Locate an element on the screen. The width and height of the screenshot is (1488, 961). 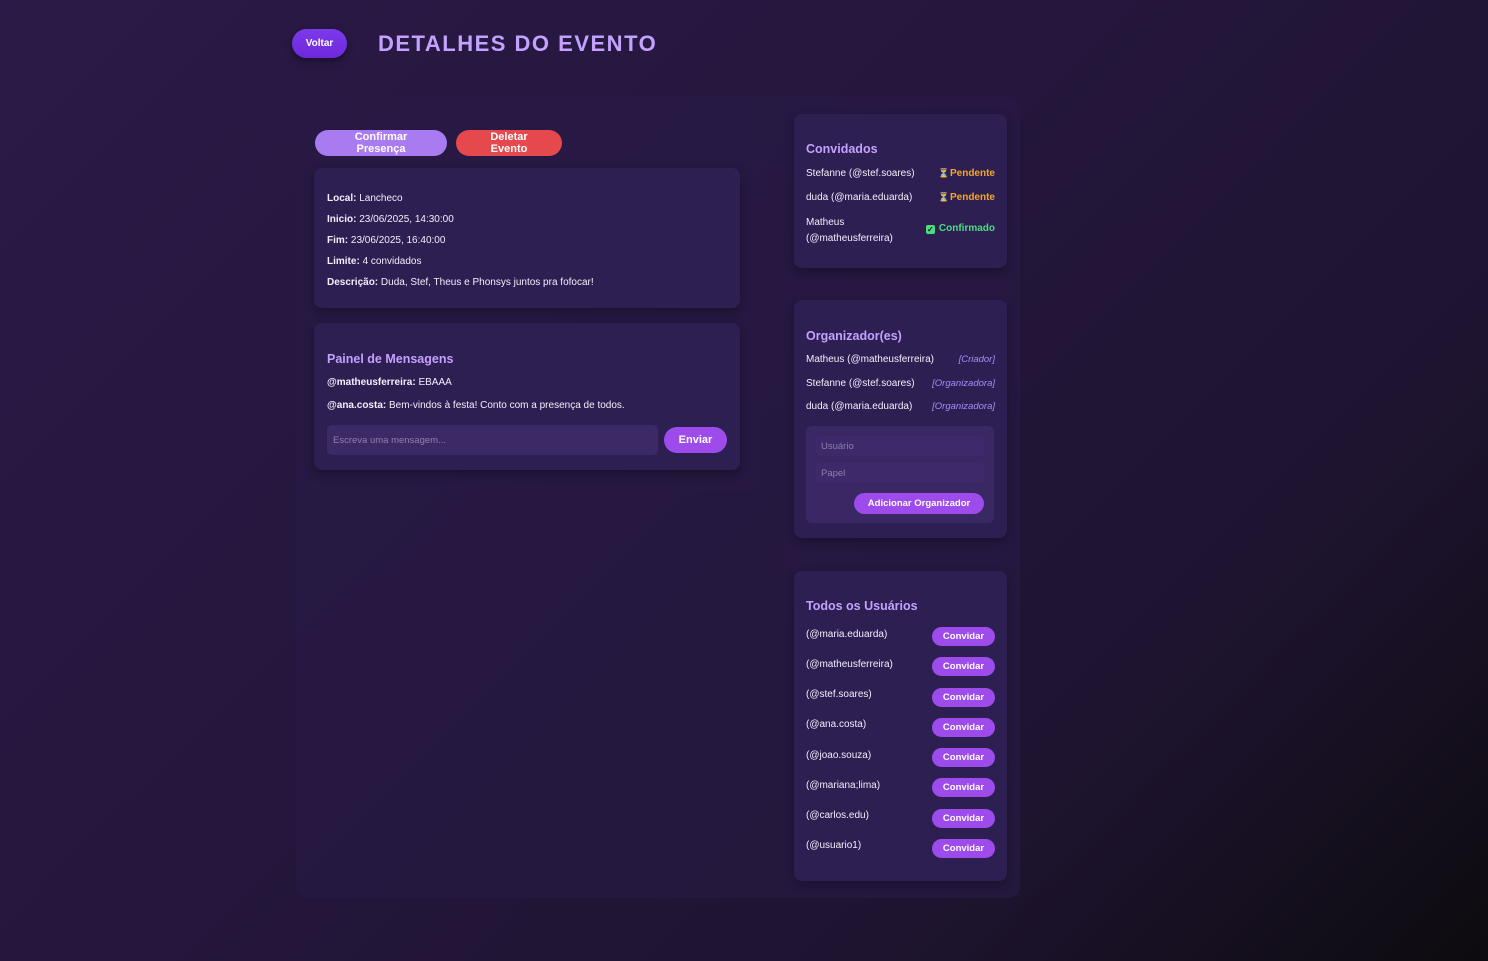
page-header: Voltar DETALHES DO EVENTO is located at coordinates (474, 43).